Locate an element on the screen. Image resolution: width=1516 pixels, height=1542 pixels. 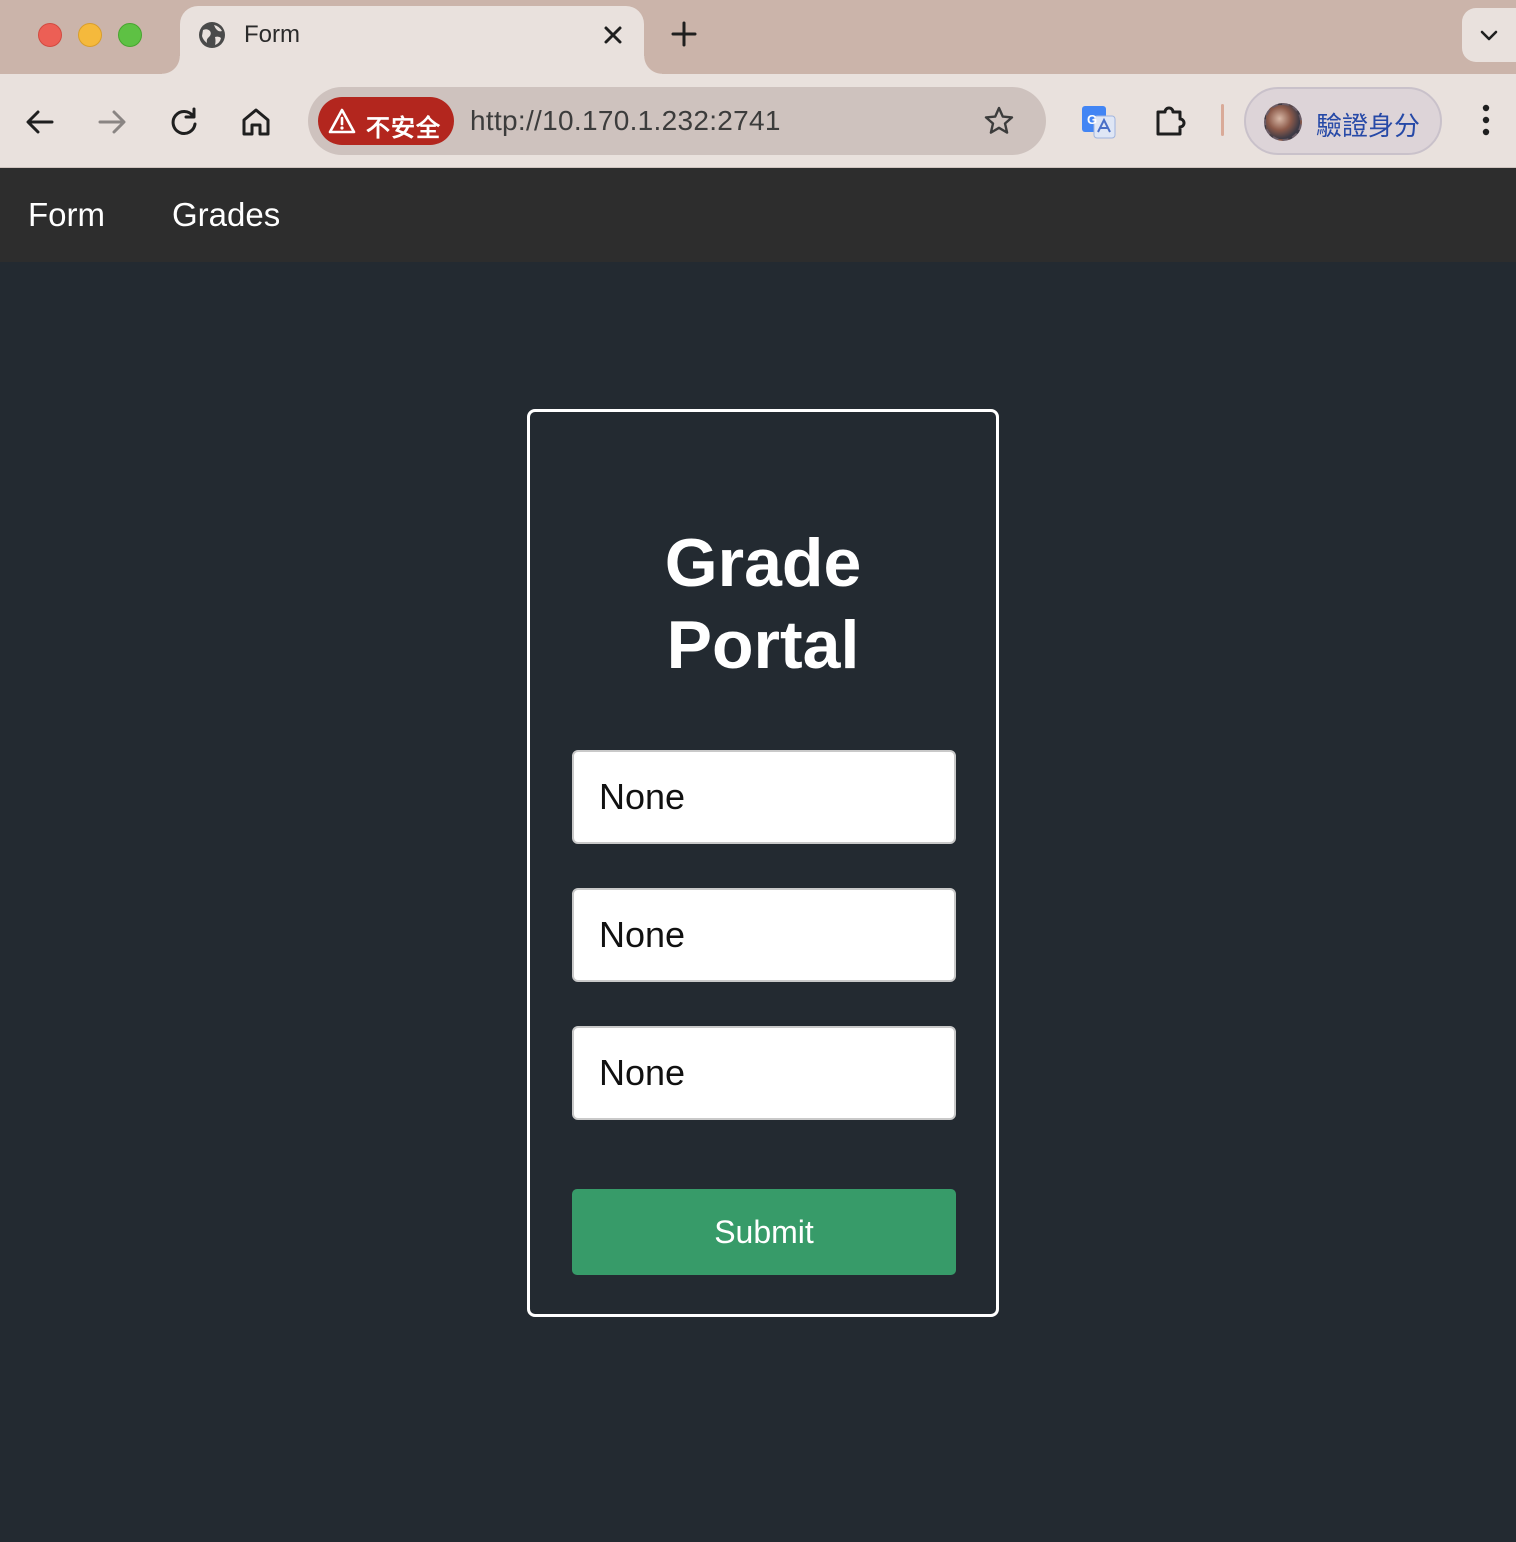
title-line-2: Portal is located at coordinates (763, 645).